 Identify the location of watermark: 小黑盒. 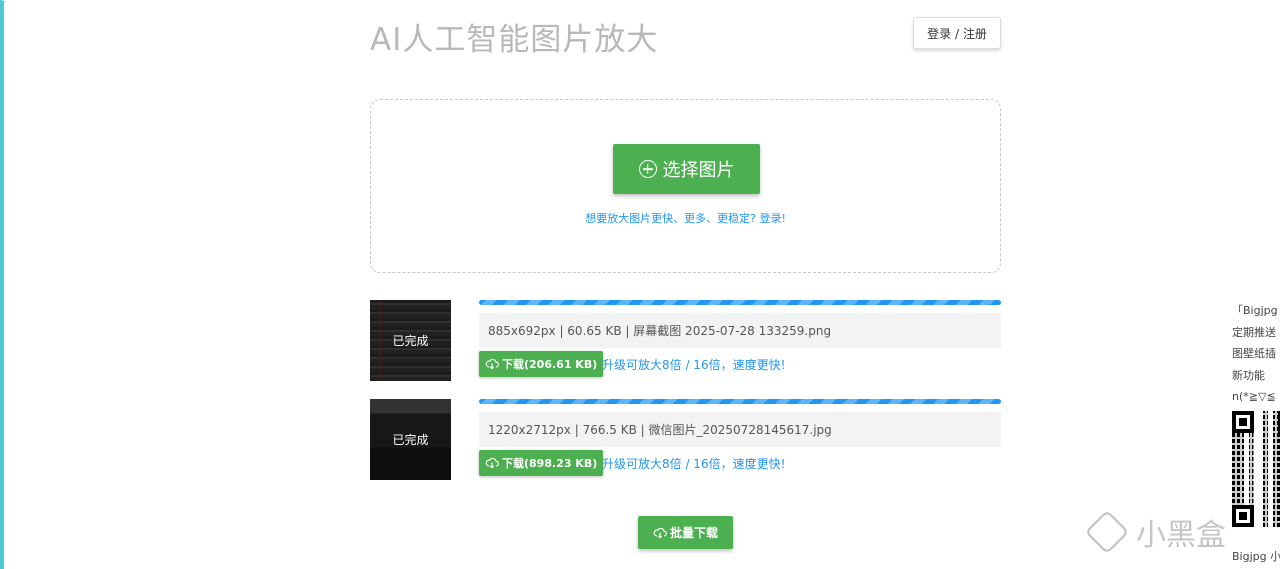
(1155, 532).